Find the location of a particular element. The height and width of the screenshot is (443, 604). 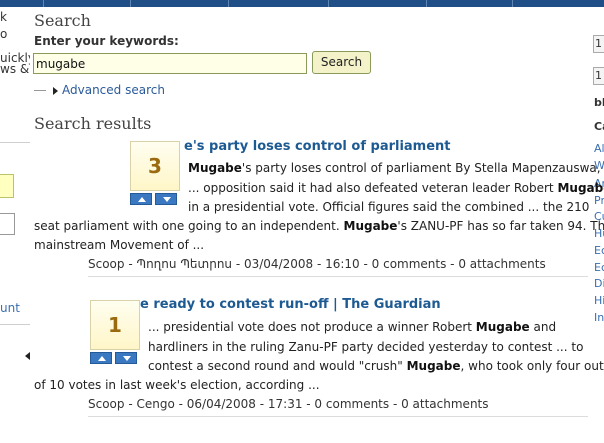

right-heading-fragment: bl is located at coordinates (599, 102).